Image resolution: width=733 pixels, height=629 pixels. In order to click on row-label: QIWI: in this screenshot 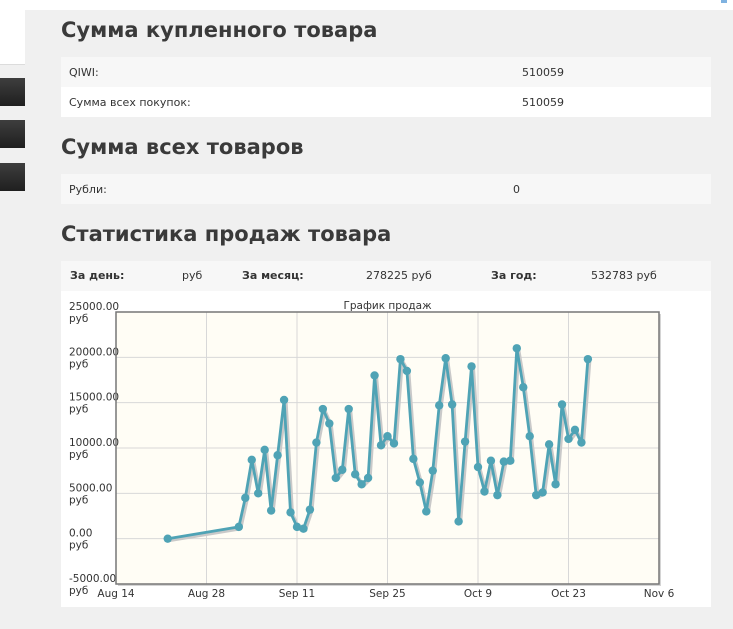, I will do `click(84, 72)`.